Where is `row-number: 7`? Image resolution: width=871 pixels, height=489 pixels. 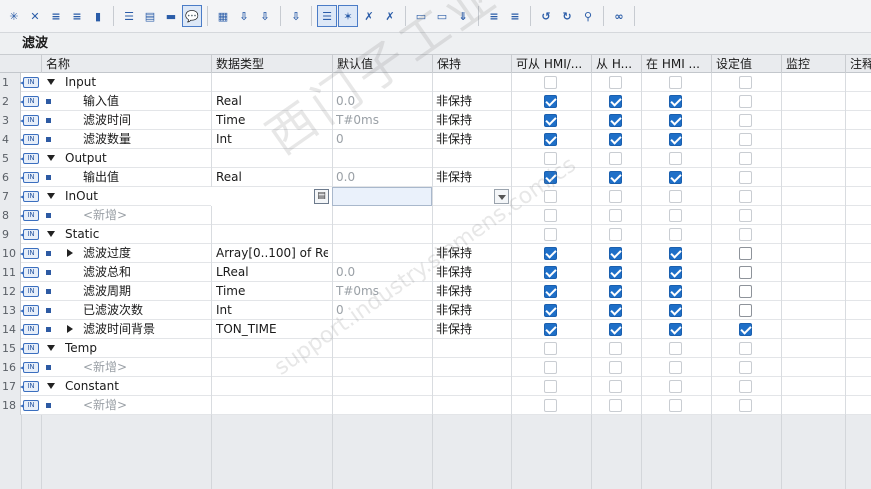 row-number: 7 is located at coordinates (10, 196).